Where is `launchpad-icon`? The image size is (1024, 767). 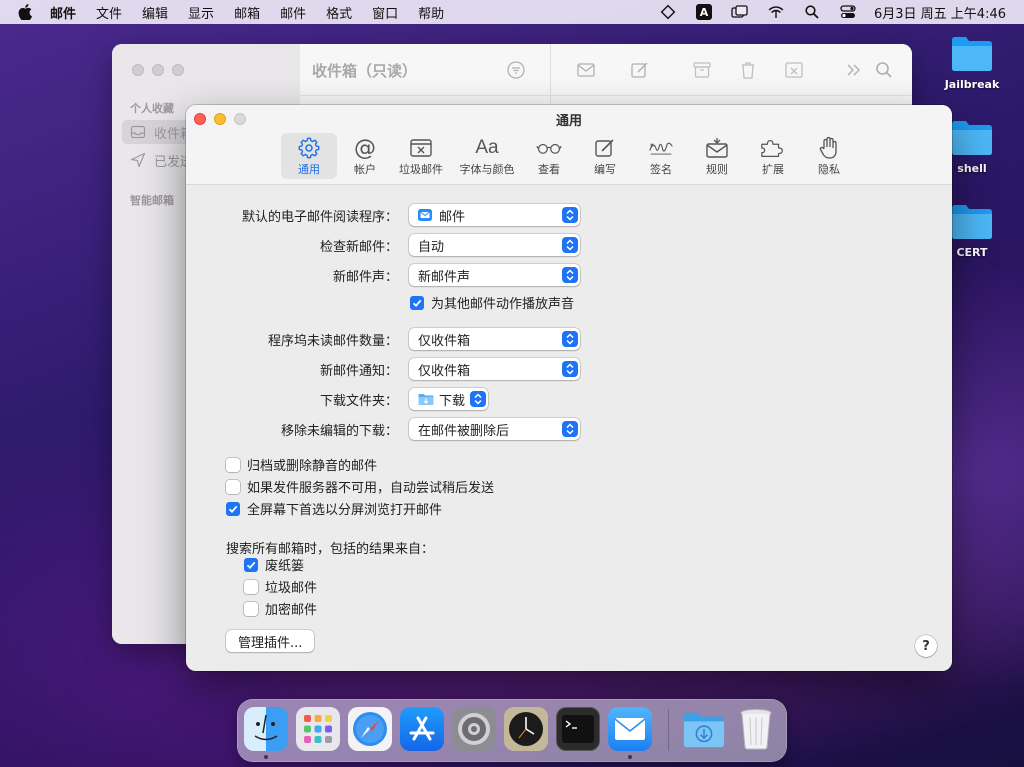 launchpad-icon is located at coordinates (318, 729).